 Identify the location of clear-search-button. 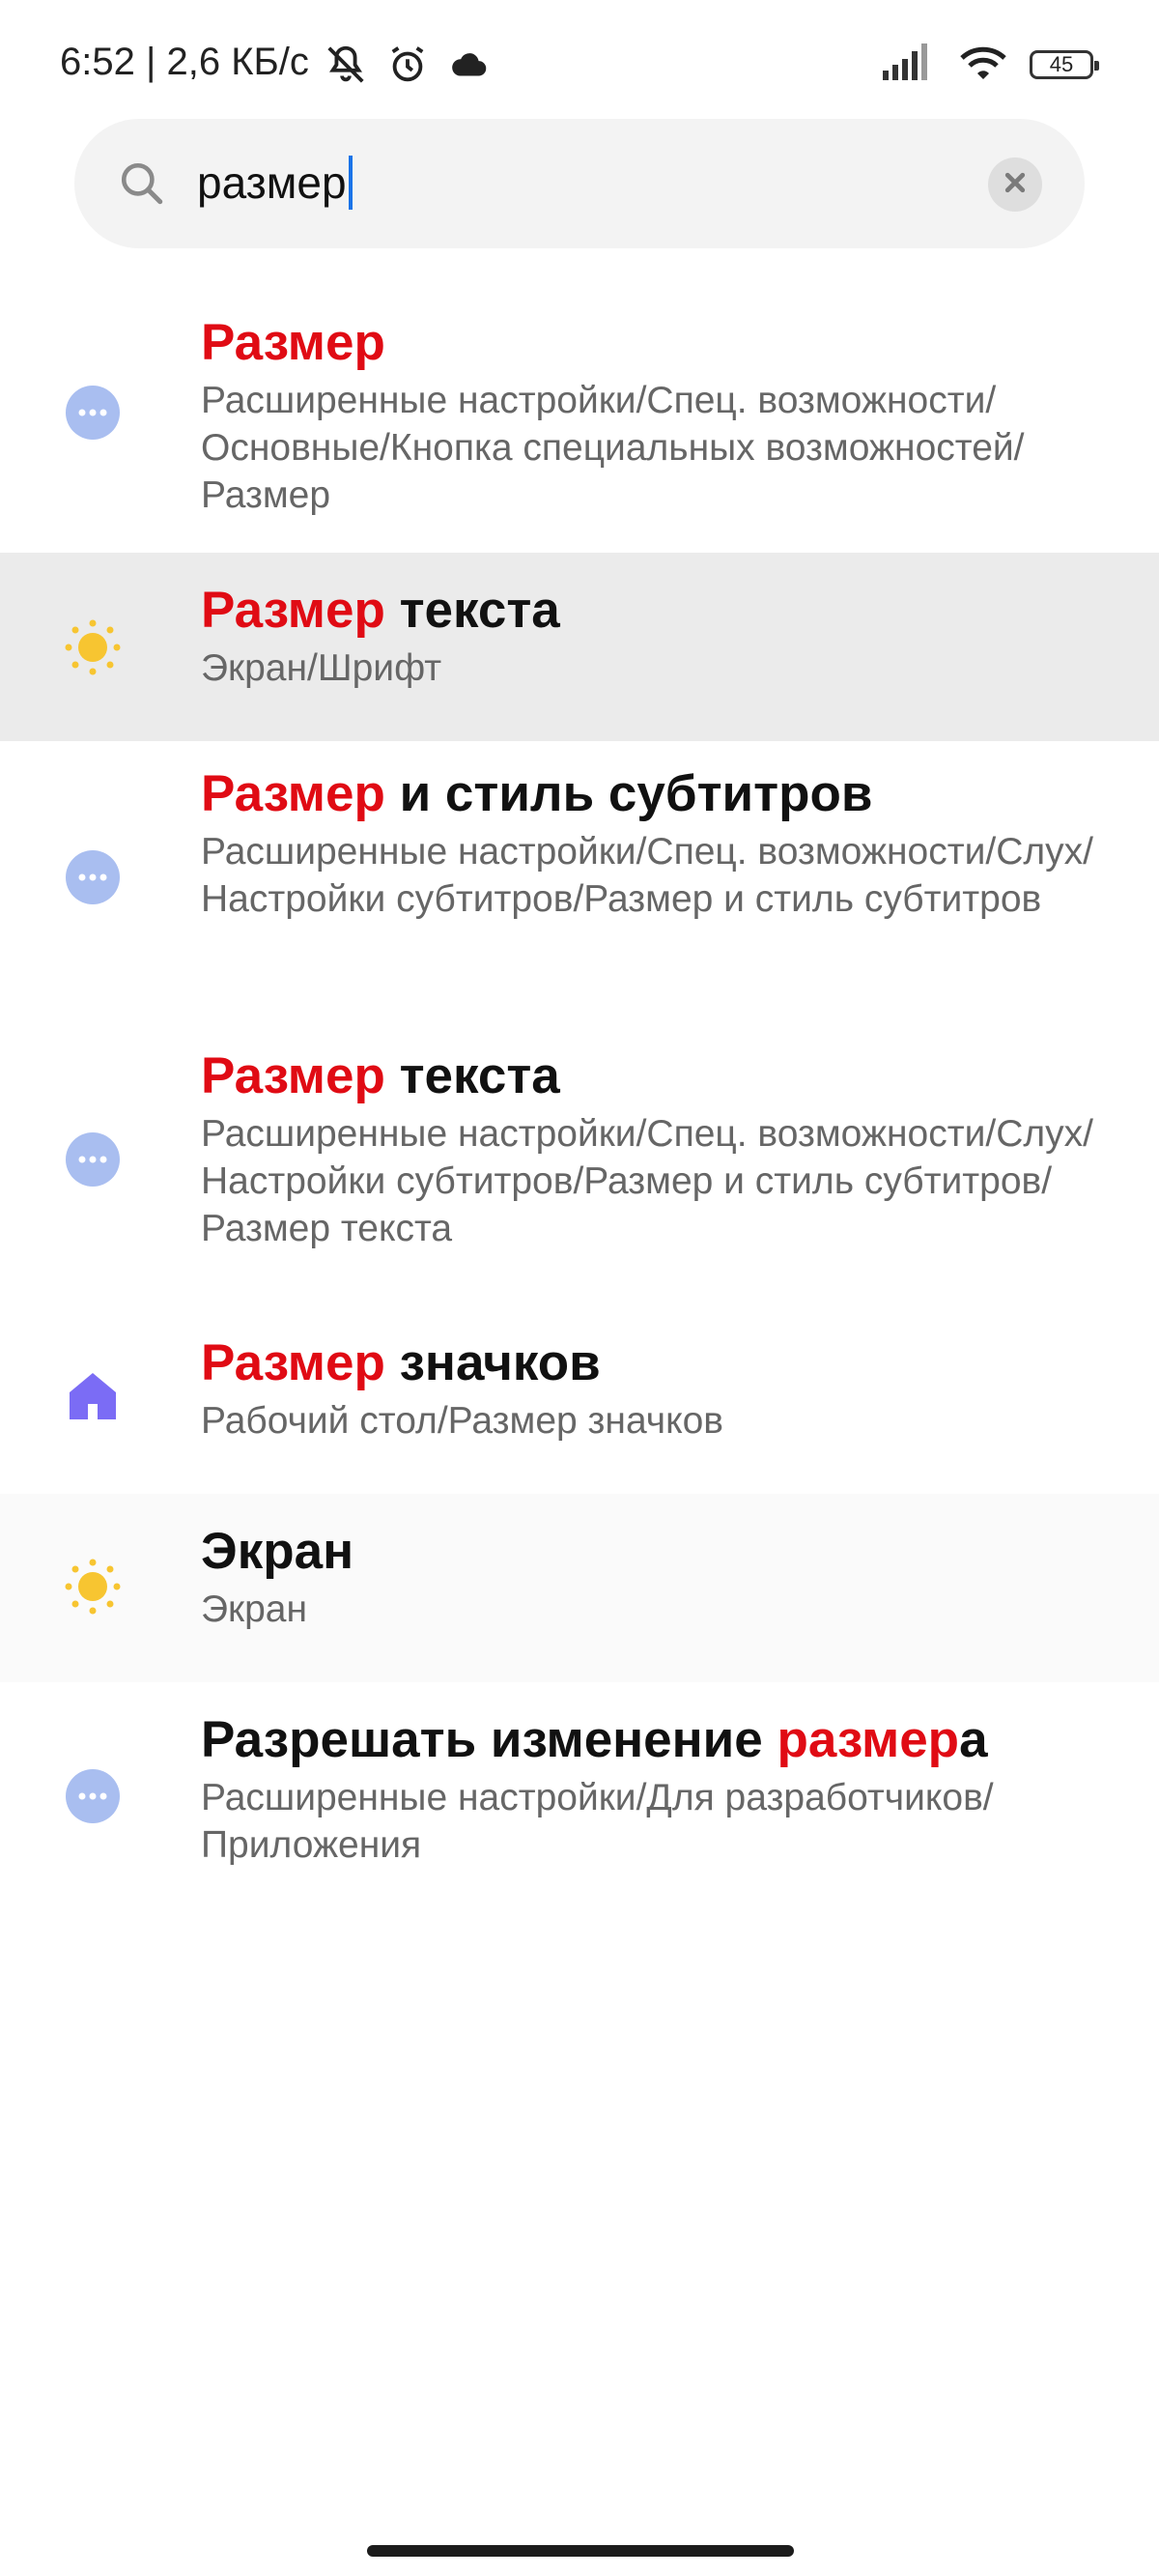
(1015, 185).